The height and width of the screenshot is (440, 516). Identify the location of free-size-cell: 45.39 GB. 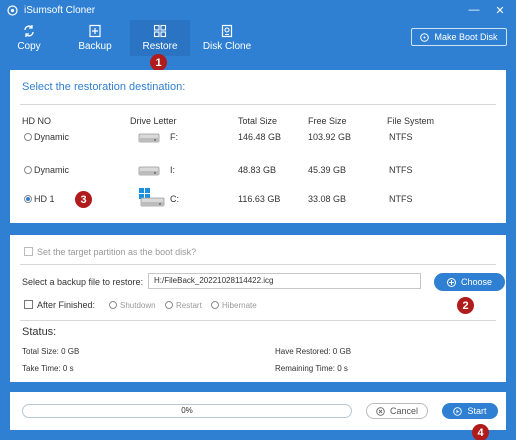
(327, 170).